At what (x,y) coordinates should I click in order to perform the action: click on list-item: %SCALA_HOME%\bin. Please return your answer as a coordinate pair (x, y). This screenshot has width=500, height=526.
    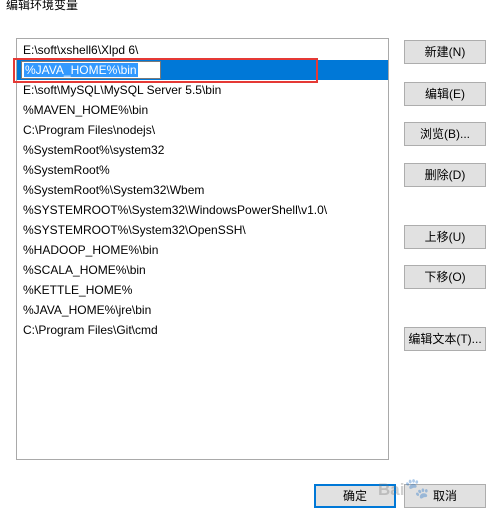
    Looking at the image, I should click on (202, 270).